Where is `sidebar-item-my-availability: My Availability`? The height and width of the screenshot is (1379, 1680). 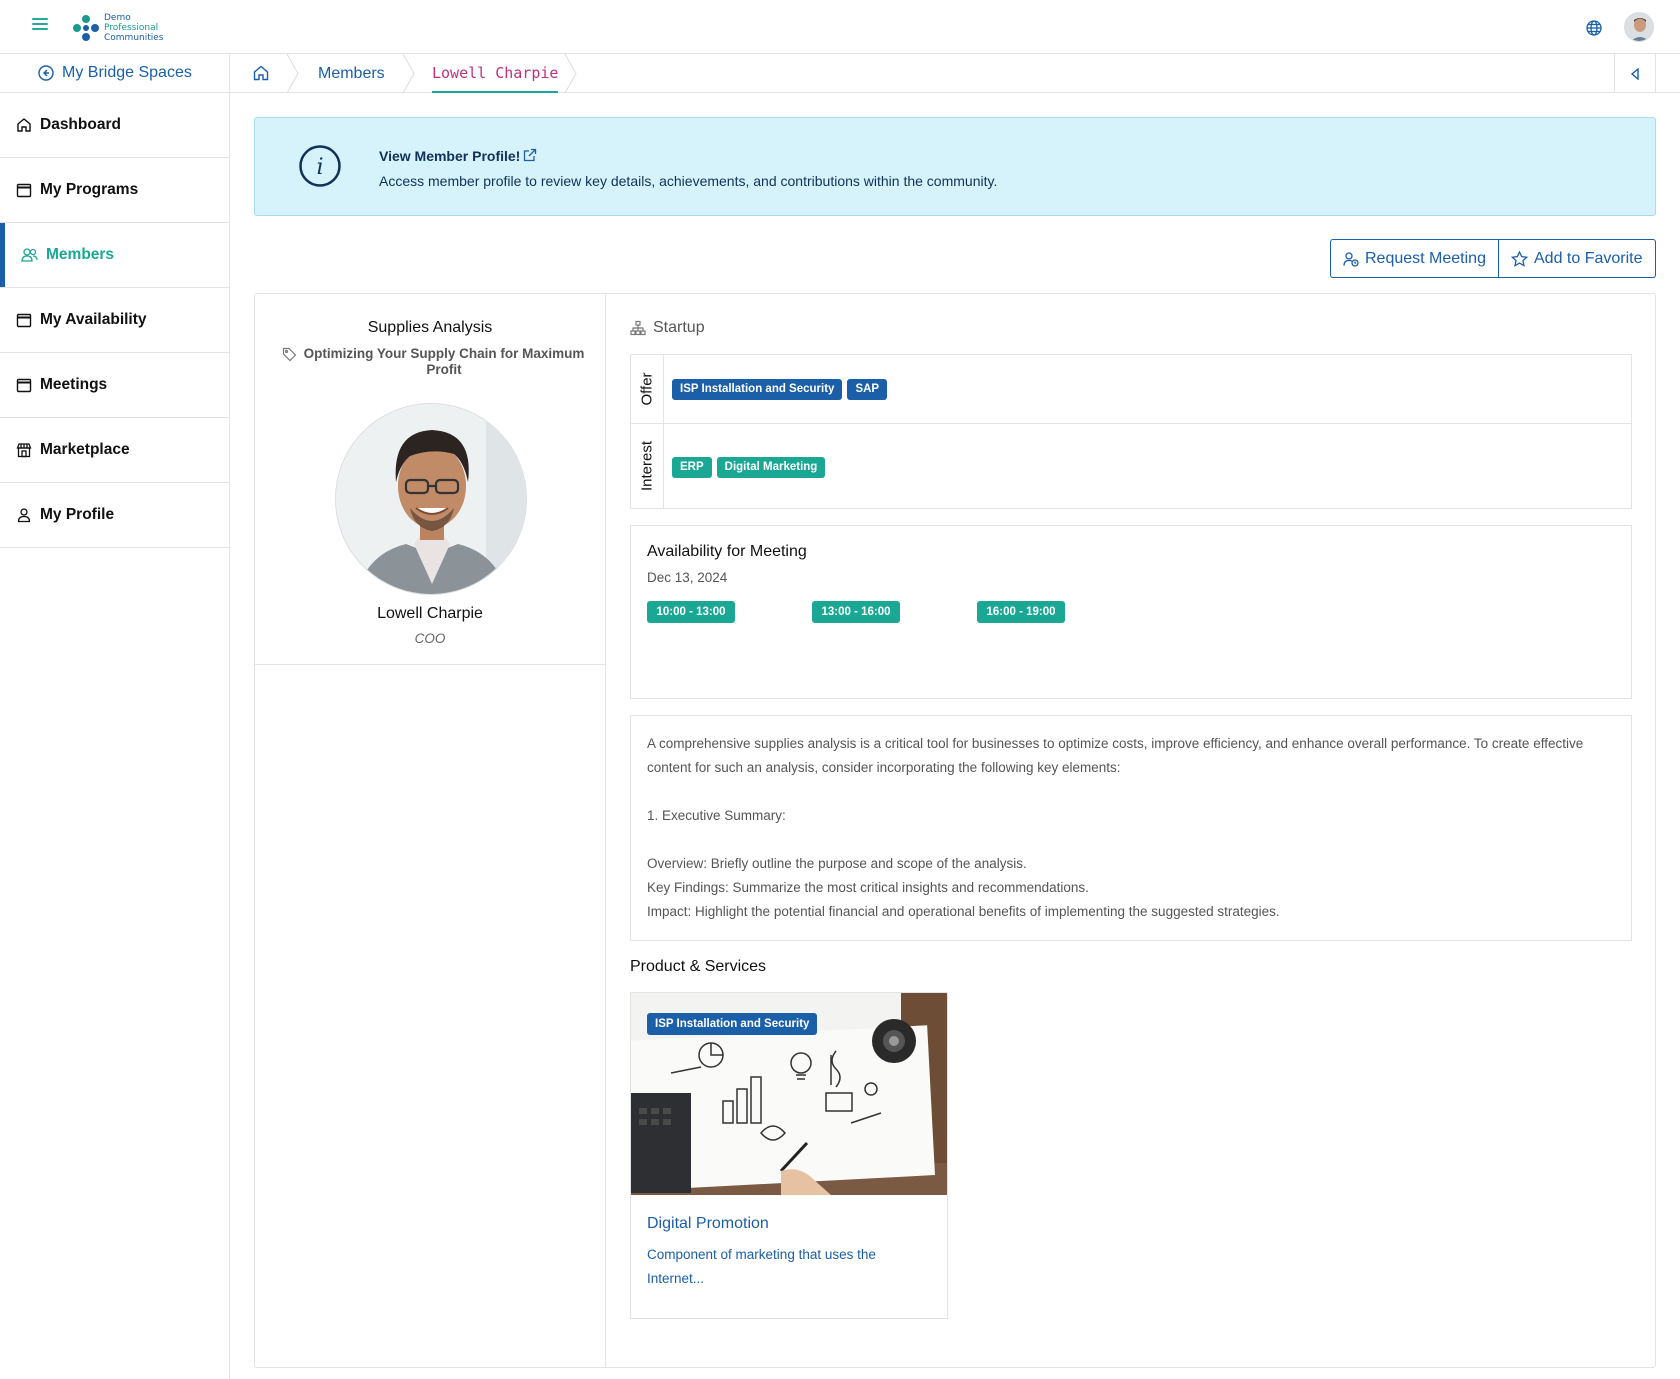
sidebar-item-my-availability: My Availability is located at coordinates (114, 320).